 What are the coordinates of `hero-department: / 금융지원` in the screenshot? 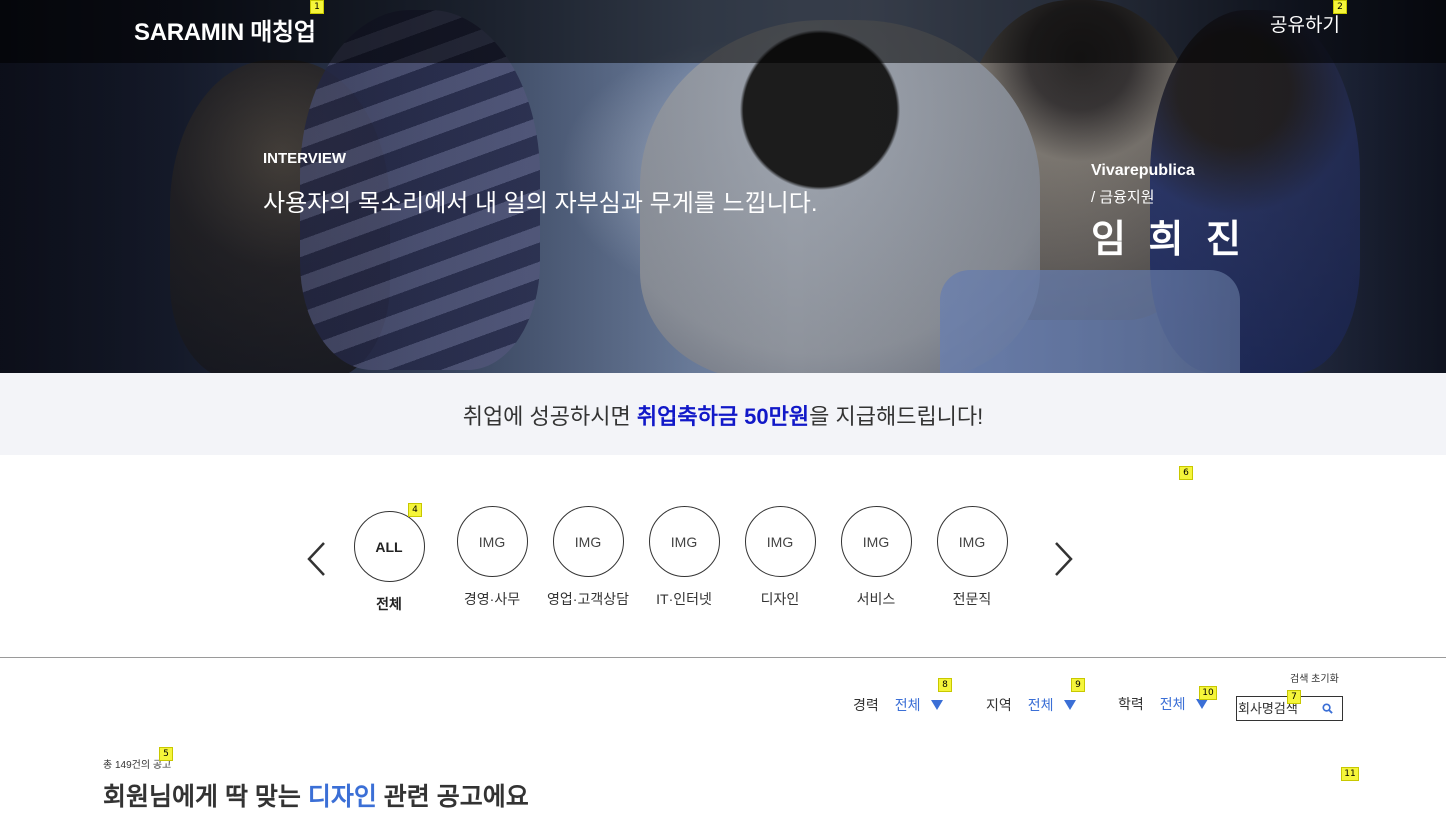 It's located at (1123, 197).